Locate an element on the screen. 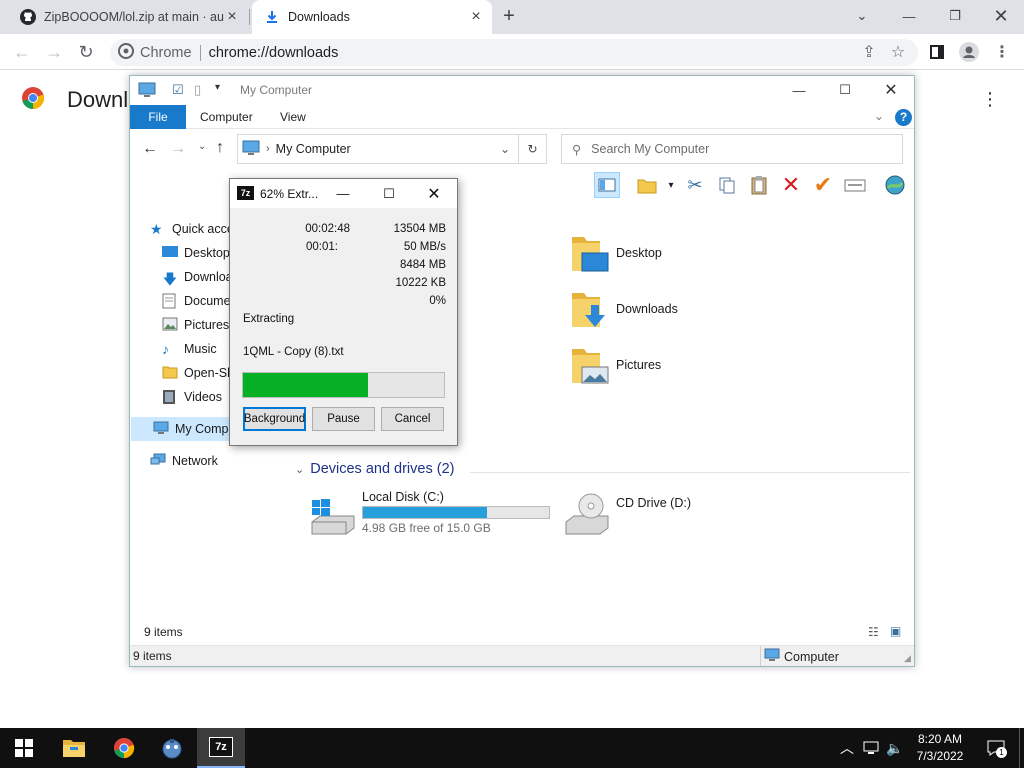 The height and width of the screenshot is (768, 1024). file-explorer-icon is located at coordinates (74, 748).